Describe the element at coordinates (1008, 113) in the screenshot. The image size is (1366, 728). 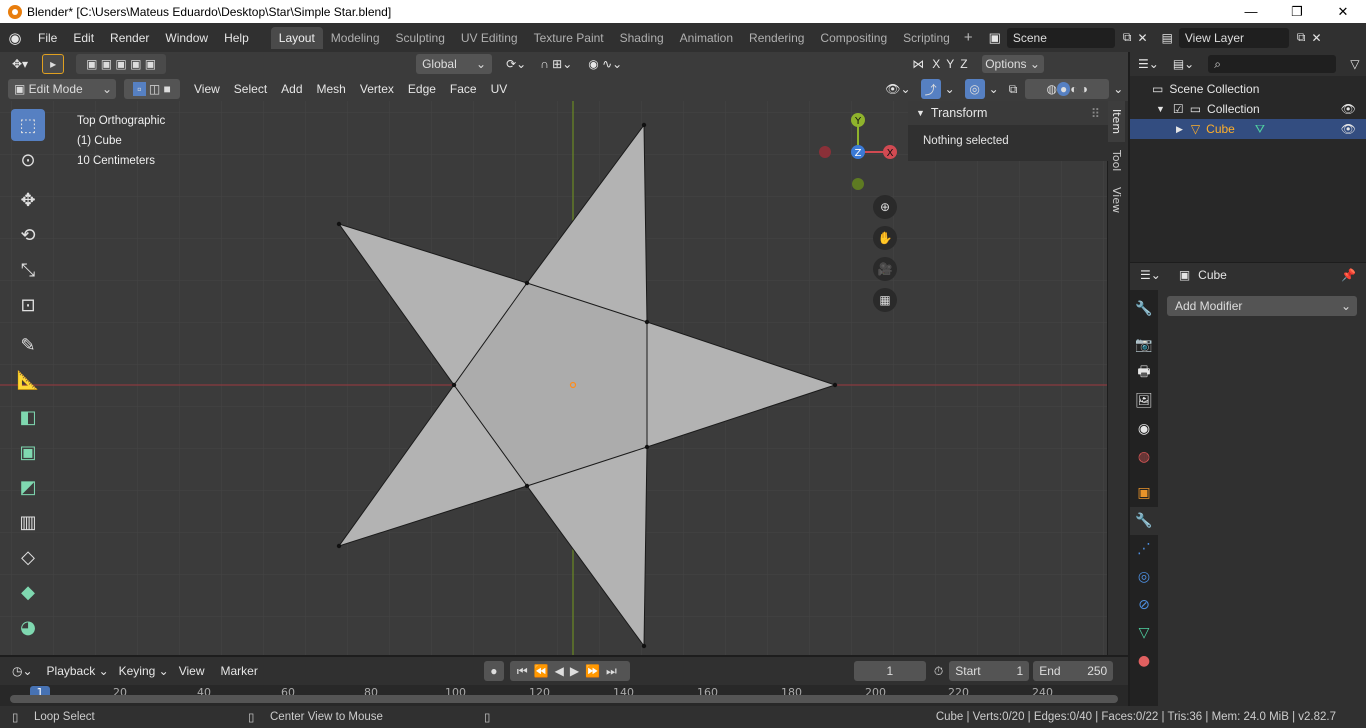
I see `transform-section-header: ▼ Transform ⠿` at that location.